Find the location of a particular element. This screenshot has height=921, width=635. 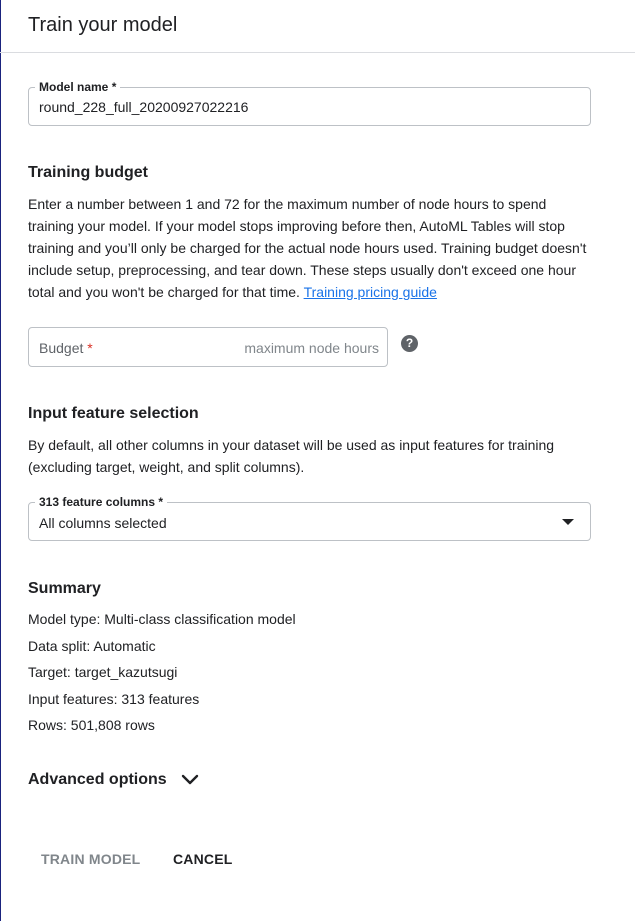

cancel-button: CANCEL is located at coordinates (203, 859).